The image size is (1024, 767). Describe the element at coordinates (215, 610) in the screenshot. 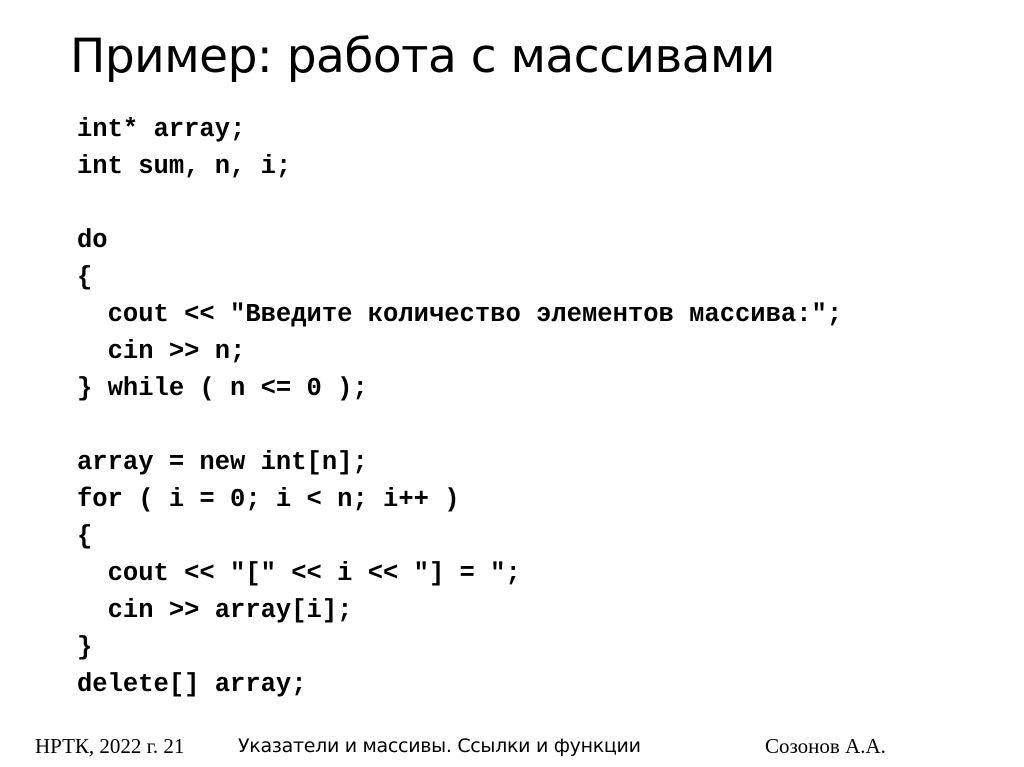

I see `code-line: cin >> array[i];` at that location.